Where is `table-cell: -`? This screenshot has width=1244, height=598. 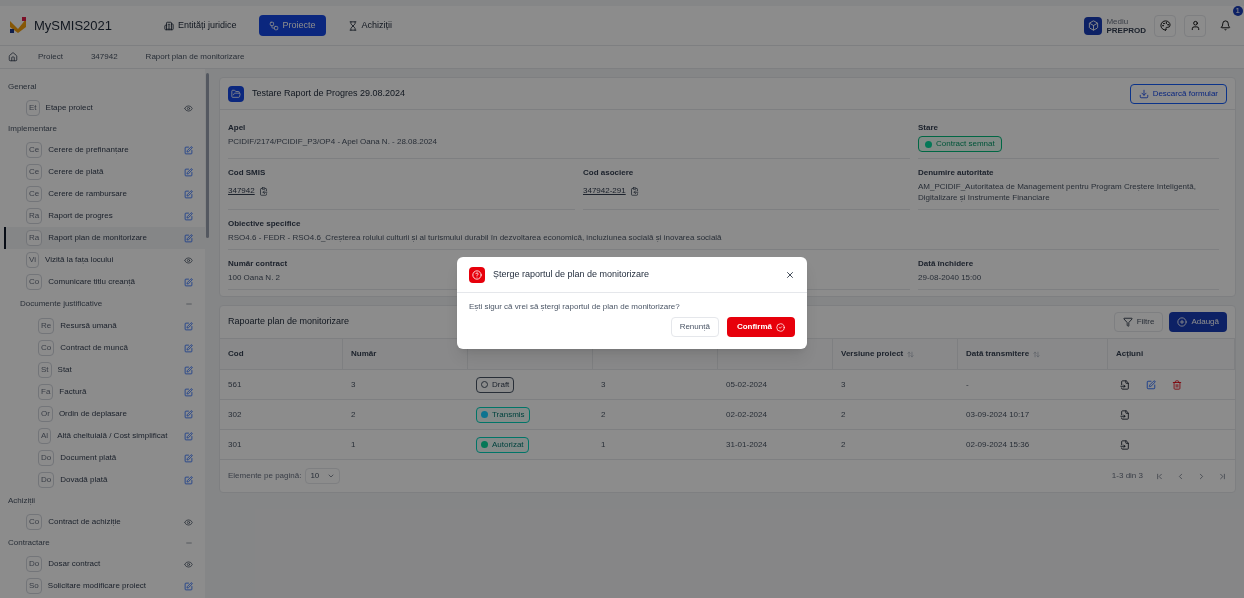
table-cell: - is located at coordinates (967, 384).